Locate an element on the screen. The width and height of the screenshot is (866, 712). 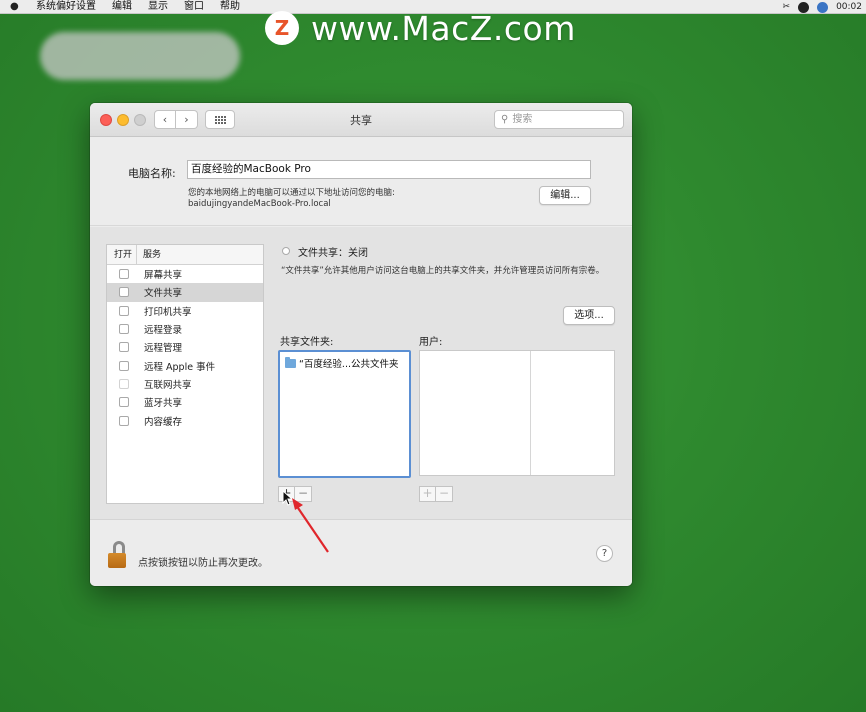
service-label: 打印机共享 is located at coordinates (168, 312).